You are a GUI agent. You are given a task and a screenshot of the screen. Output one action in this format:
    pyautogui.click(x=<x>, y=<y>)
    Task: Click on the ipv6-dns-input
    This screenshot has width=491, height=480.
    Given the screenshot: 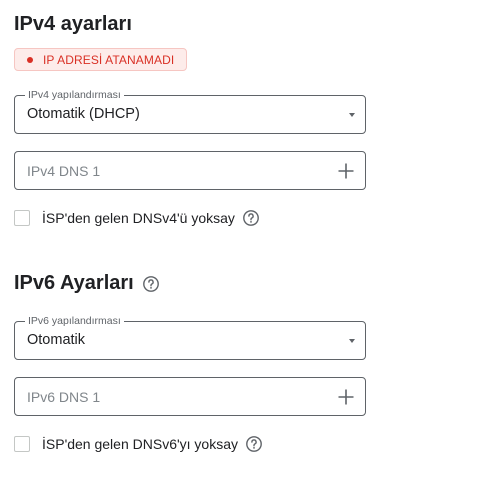 What is the action you would take?
    pyautogui.click(x=172, y=396)
    